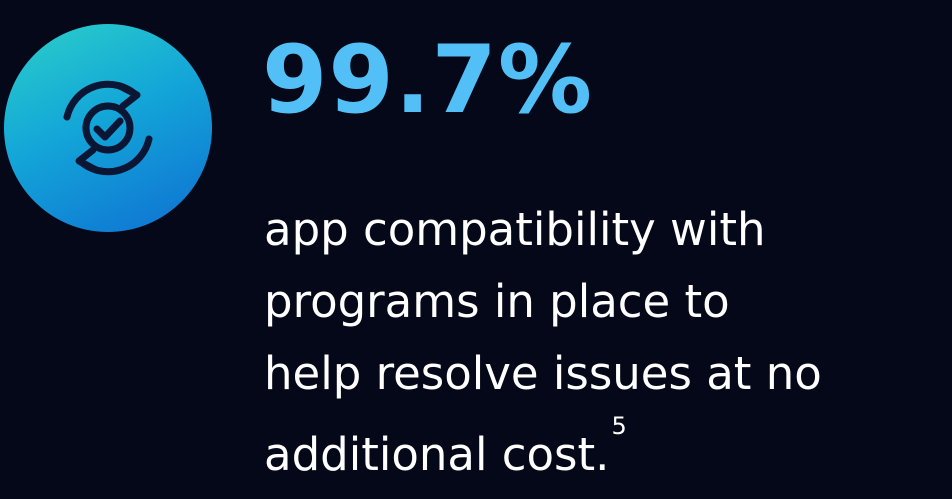  What do you see at coordinates (515, 229) in the screenshot?
I see `description-line: app compatibility with` at bounding box center [515, 229].